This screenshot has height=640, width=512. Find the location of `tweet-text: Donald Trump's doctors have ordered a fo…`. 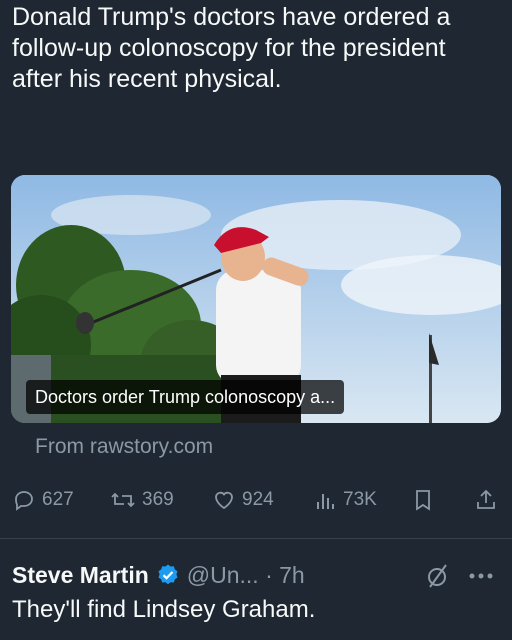

tweet-text: Donald Trump's doctors have ordered a fo… is located at coordinates (231, 48).